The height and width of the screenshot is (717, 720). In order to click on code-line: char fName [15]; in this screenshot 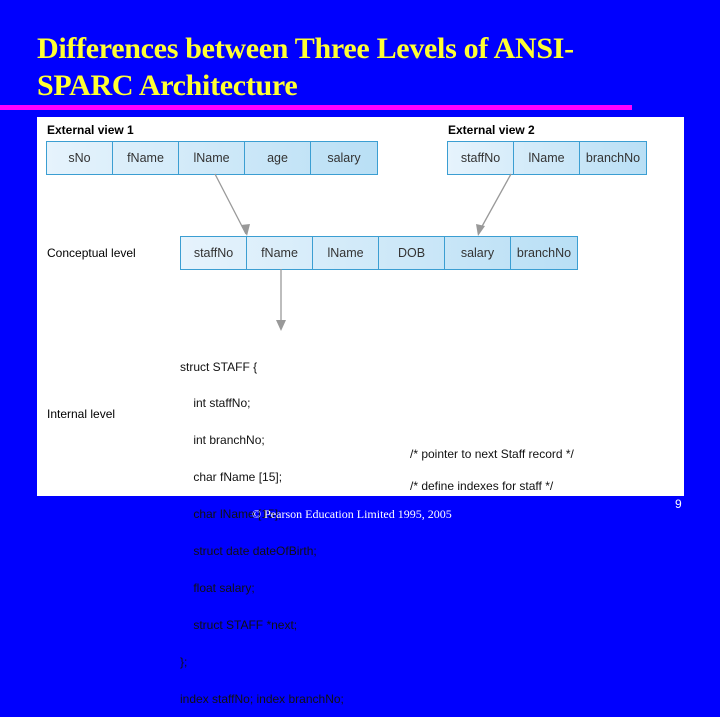, I will do `click(231, 477)`.